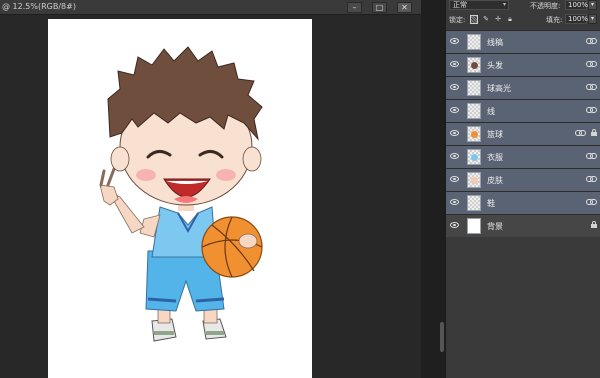 The height and width of the screenshot is (378, 600). I want to click on document-title: @ 12.5%(RGB/8#), so click(39, 6).